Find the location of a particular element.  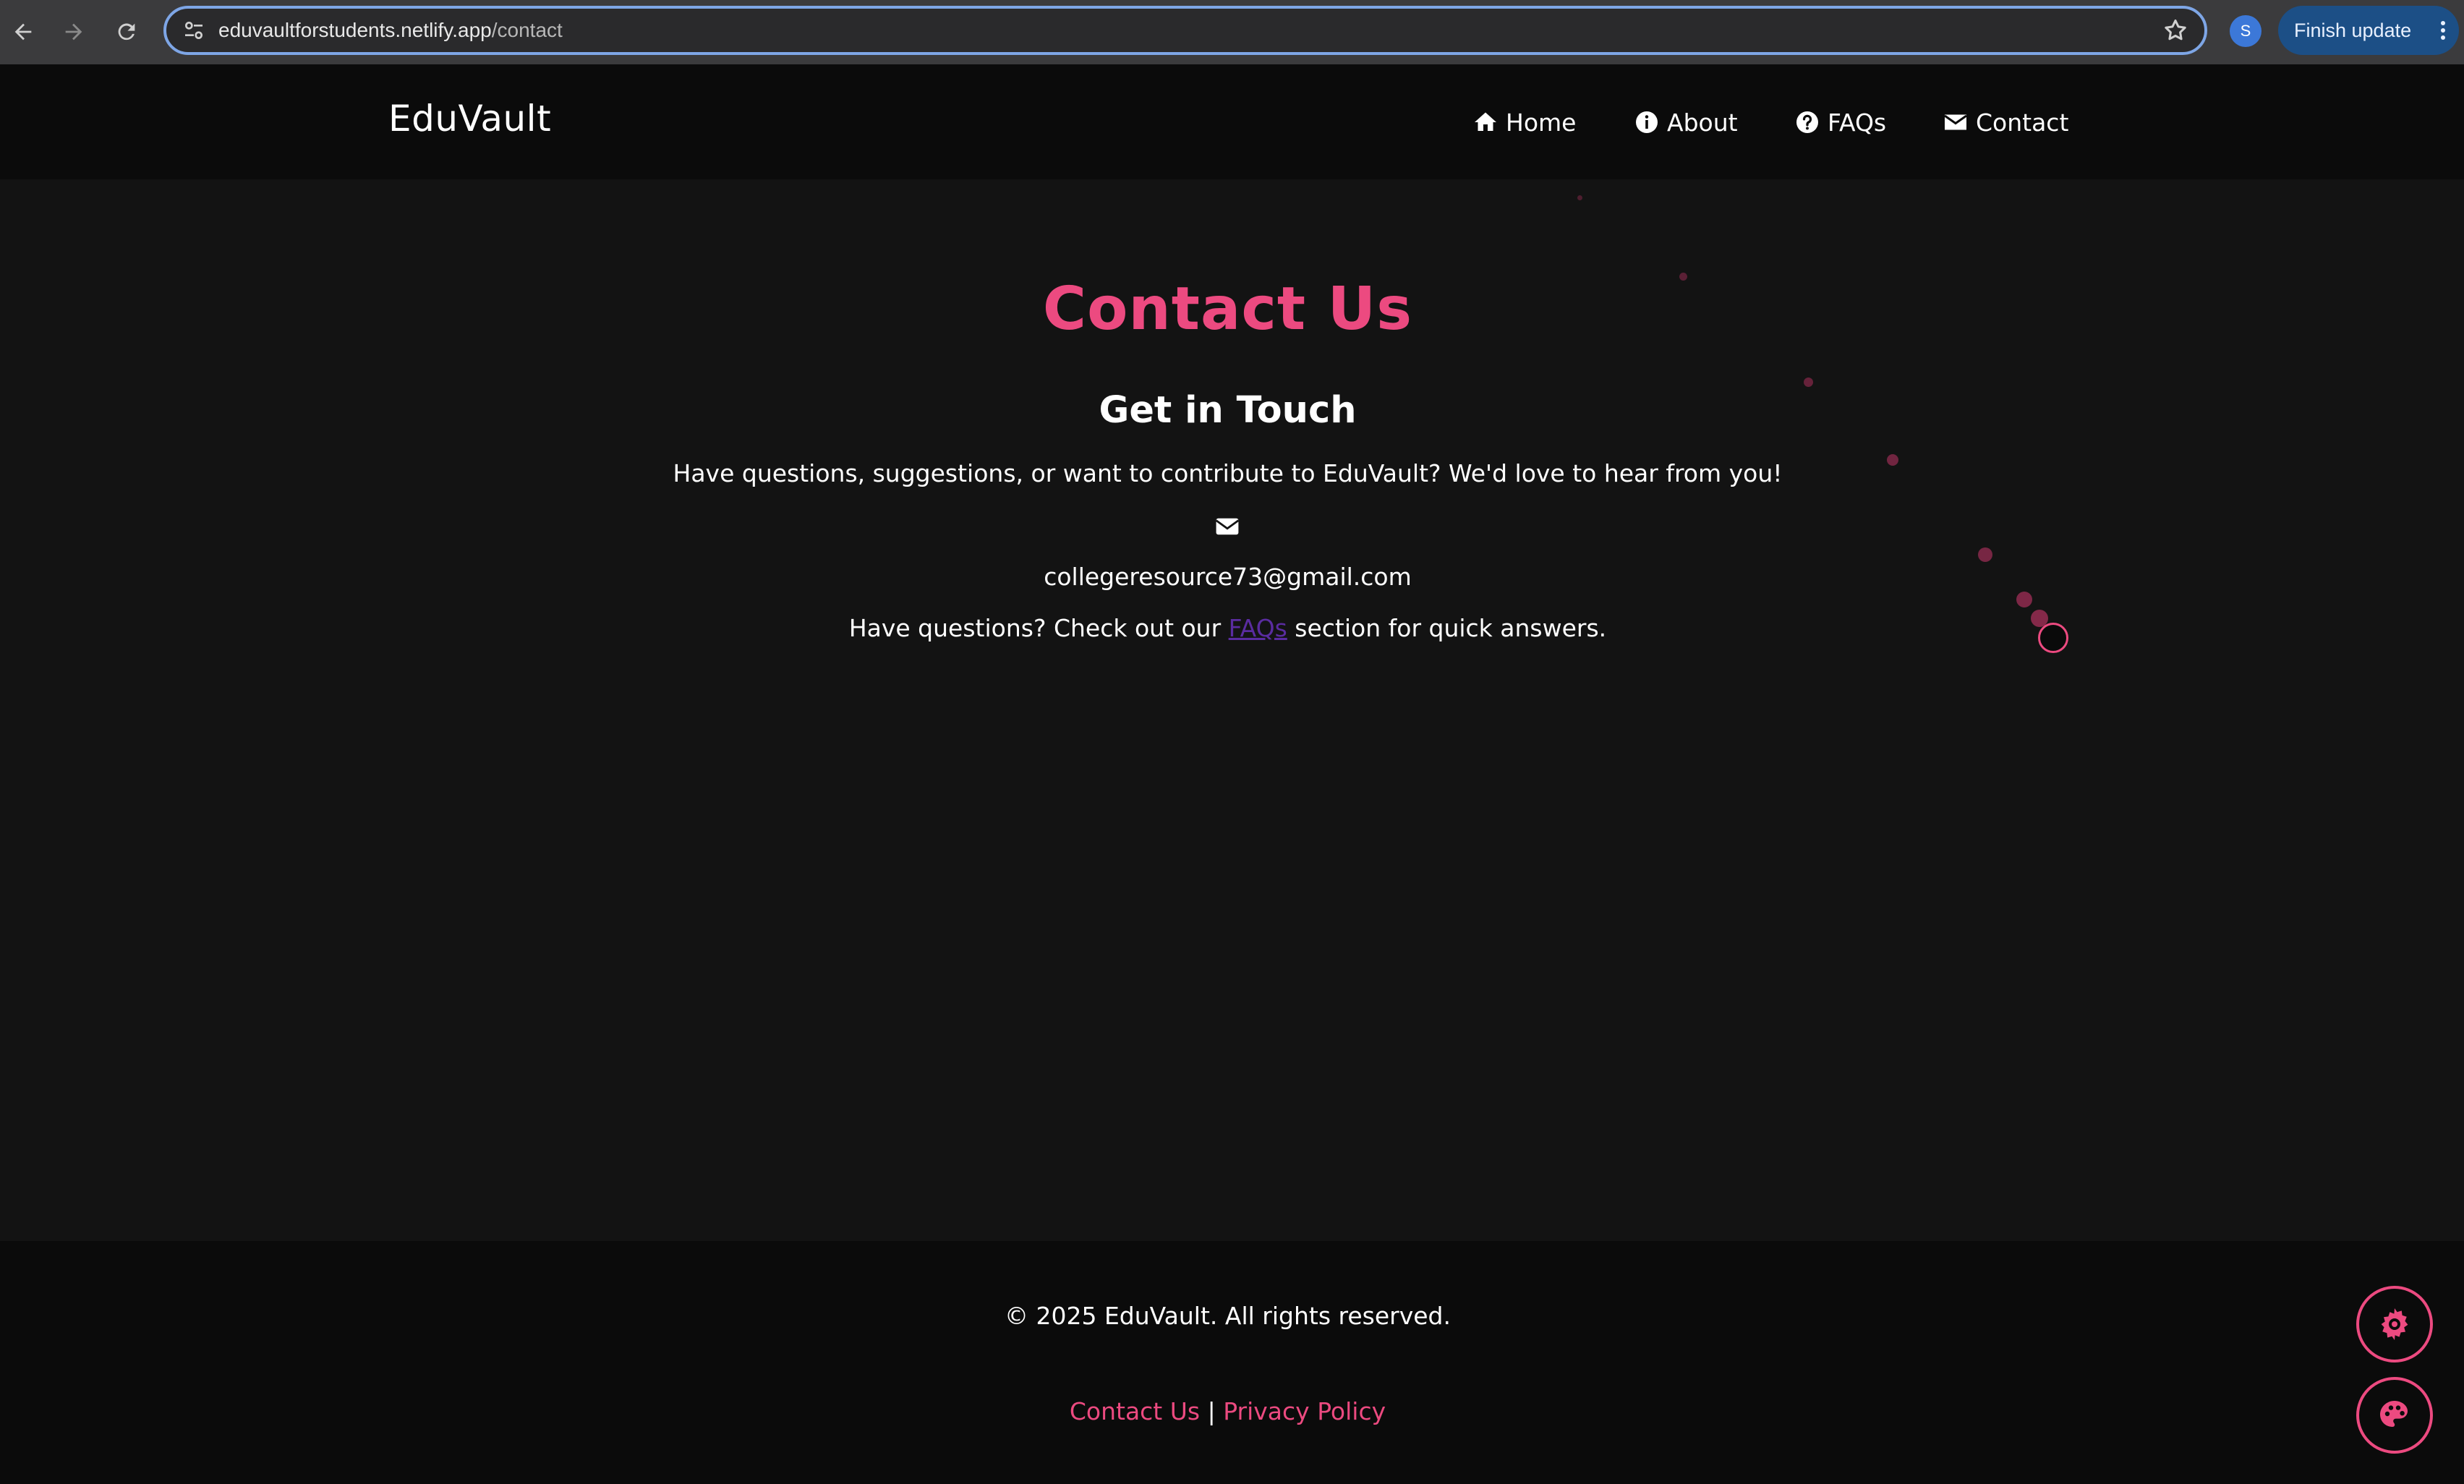

copyright-text: © 2025 EduVault. All rights reserved. is located at coordinates (1227, 1316).